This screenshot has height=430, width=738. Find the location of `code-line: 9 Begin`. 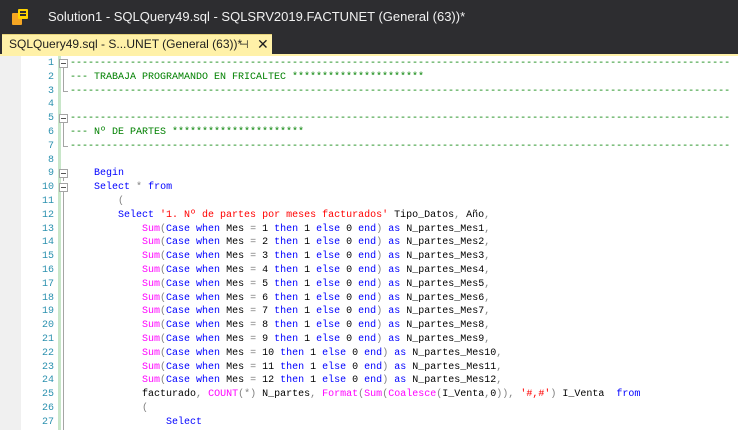

code-line: 9 Begin is located at coordinates (369, 174).